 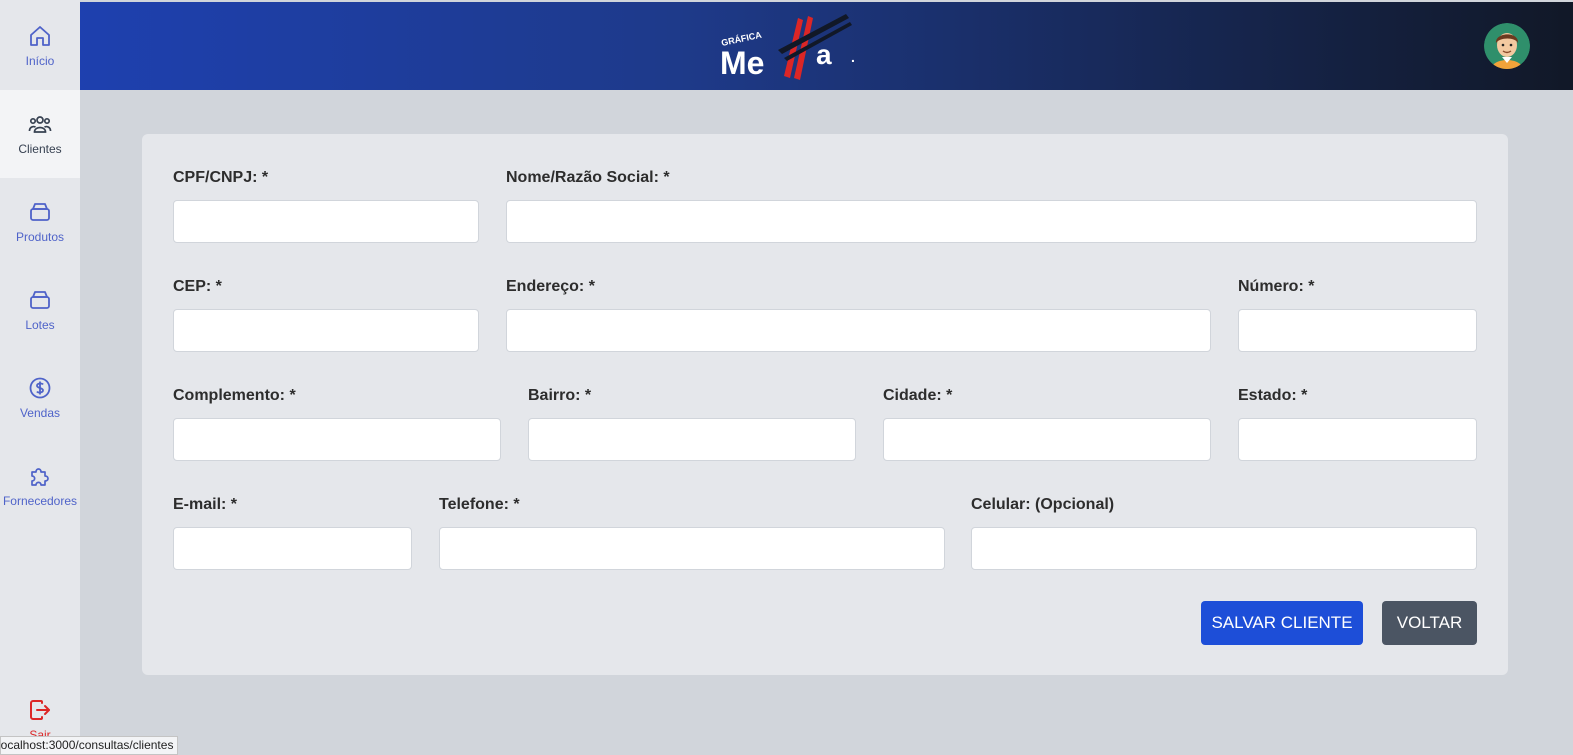 I want to click on sidebar-item-produtos: Produtos, so click(x=40, y=222).